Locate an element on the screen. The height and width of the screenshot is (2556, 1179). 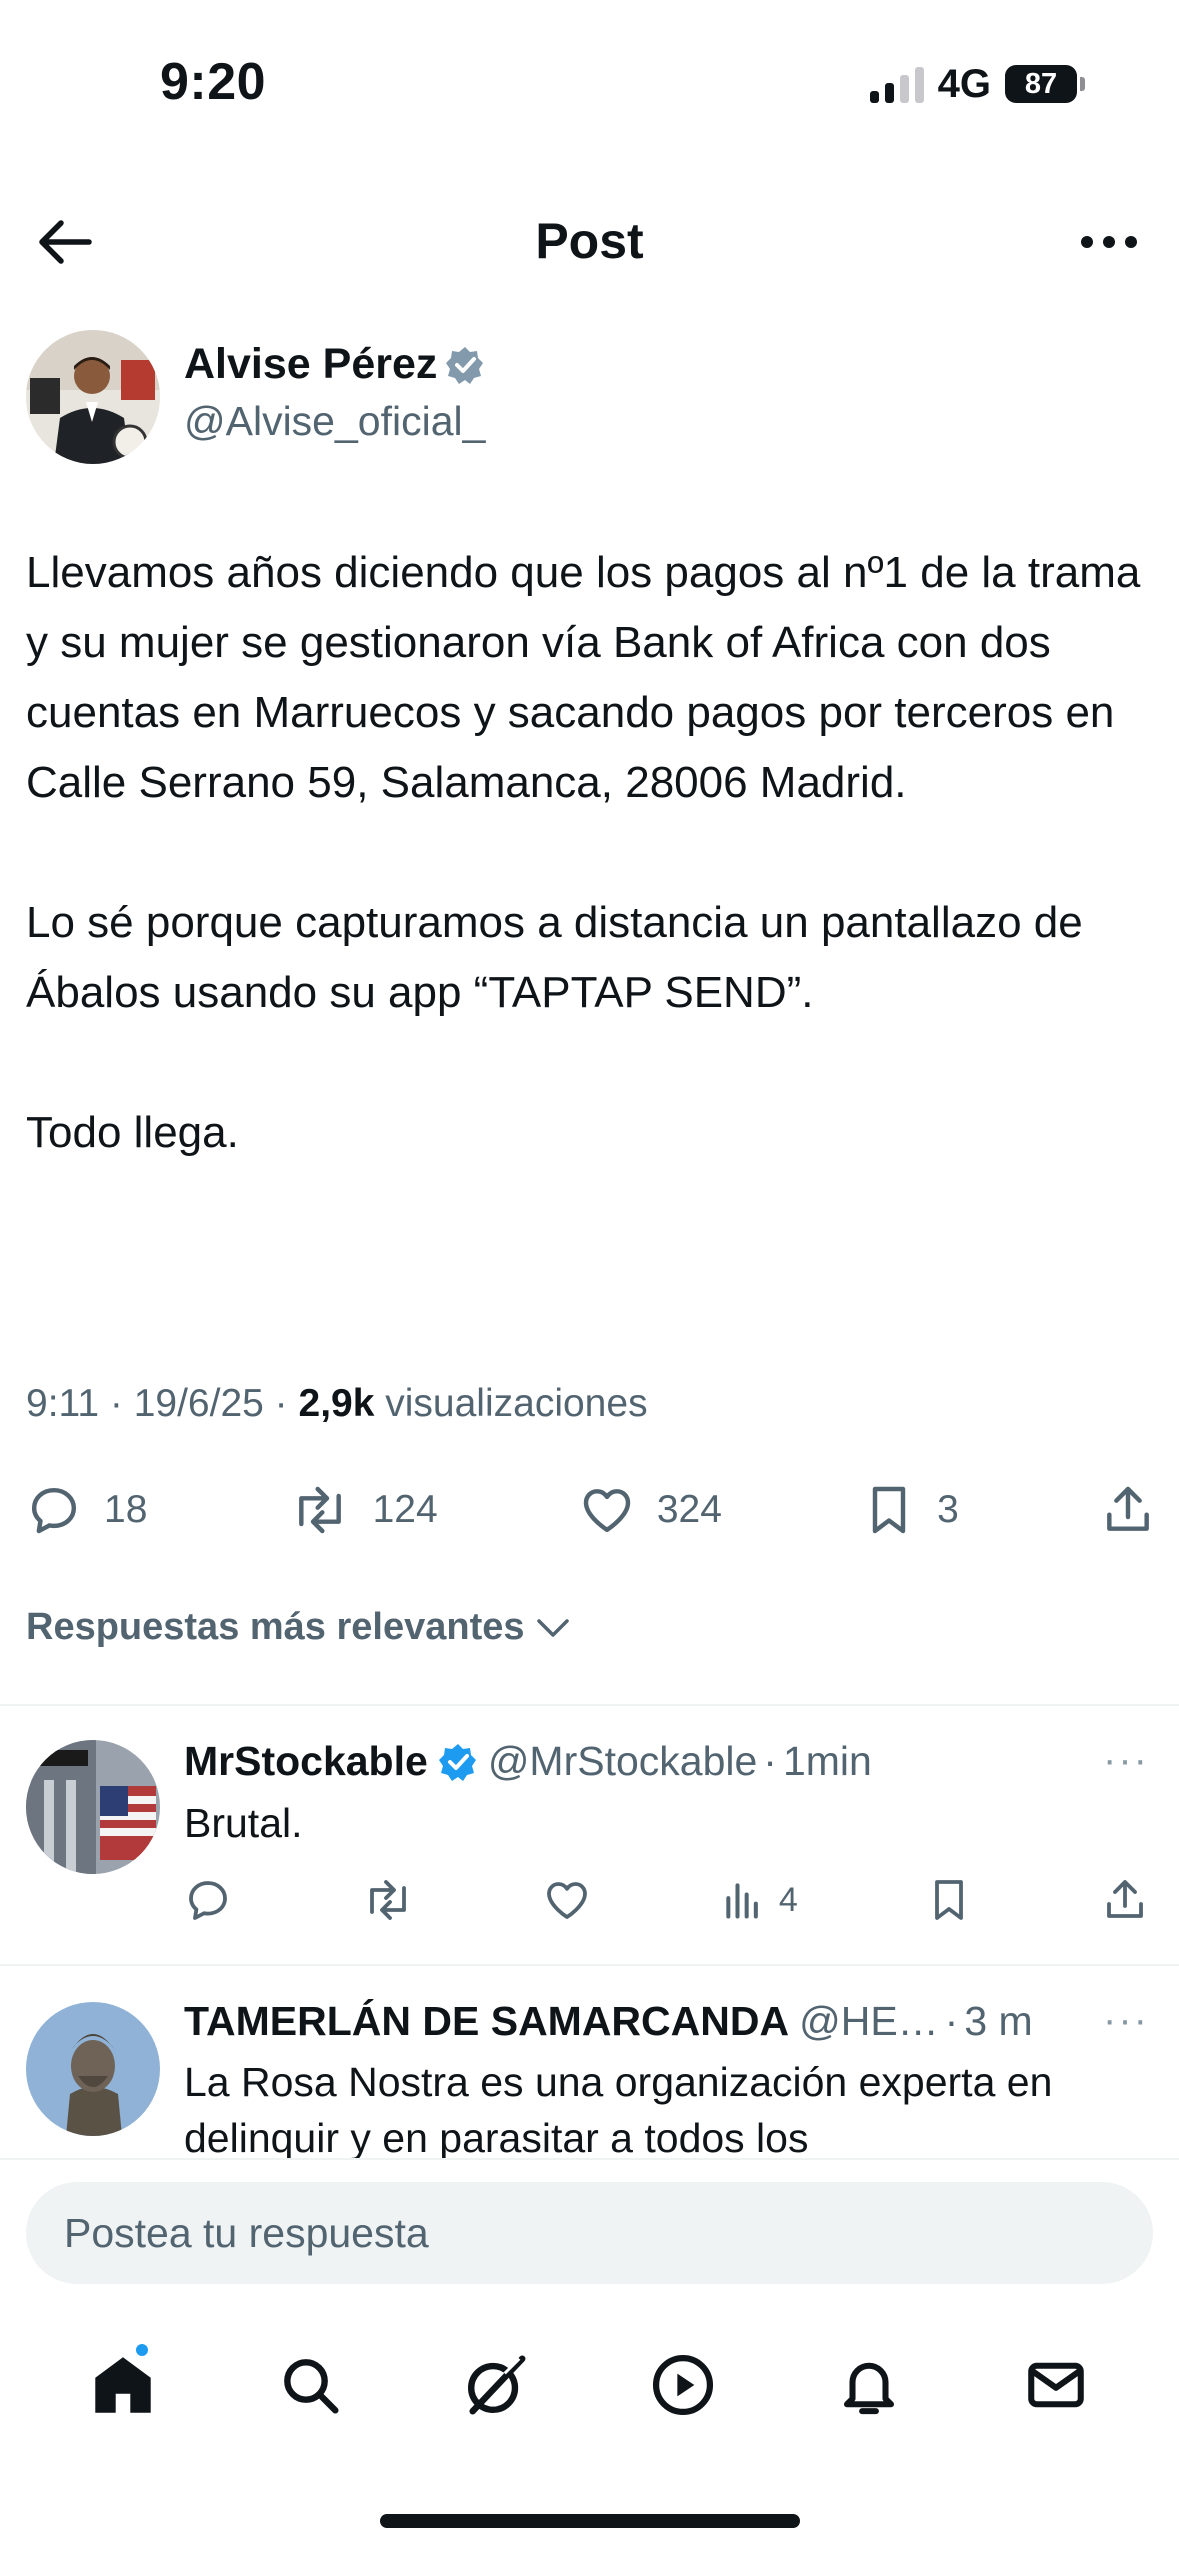
status-indicators: 4G 87 is located at coordinates (977, 83).